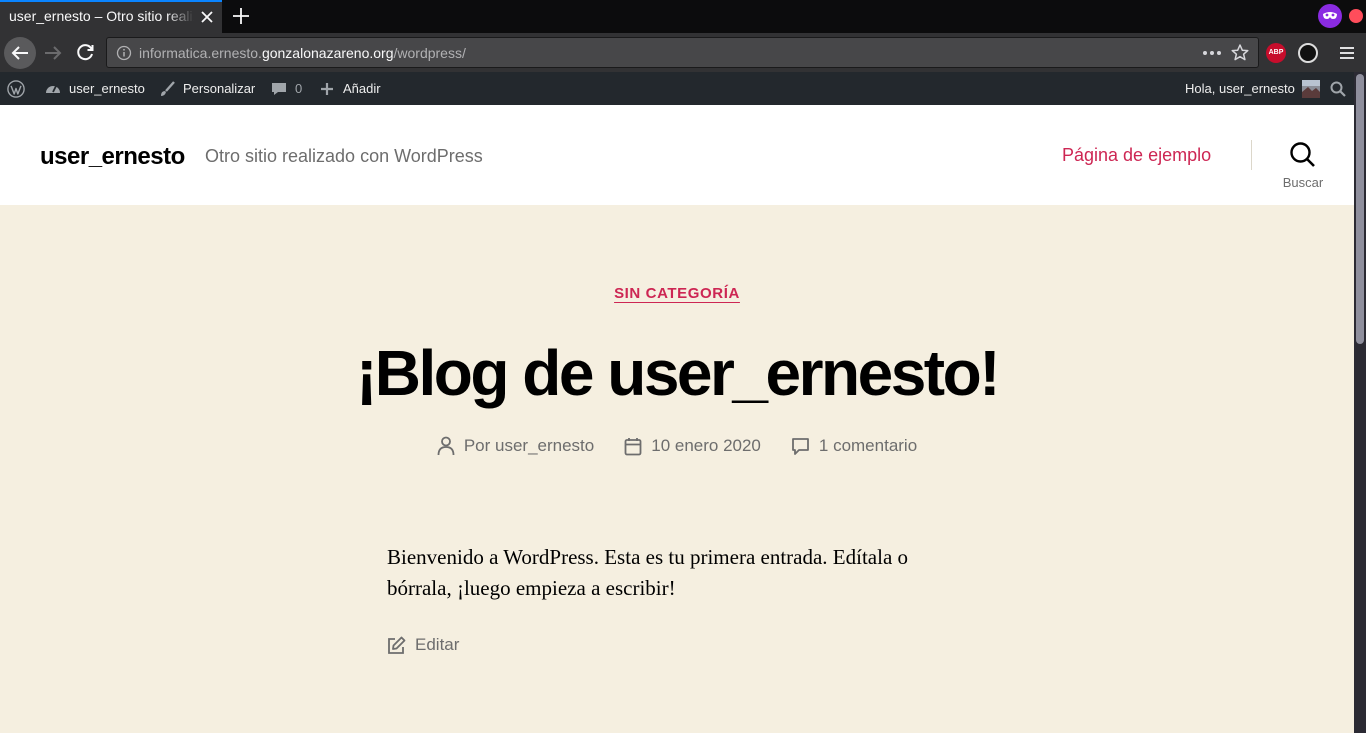 Image resolution: width=1366 pixels, height=733 pixels. I want to click on search-toggle-button: Buscar, so click(1303, 167).